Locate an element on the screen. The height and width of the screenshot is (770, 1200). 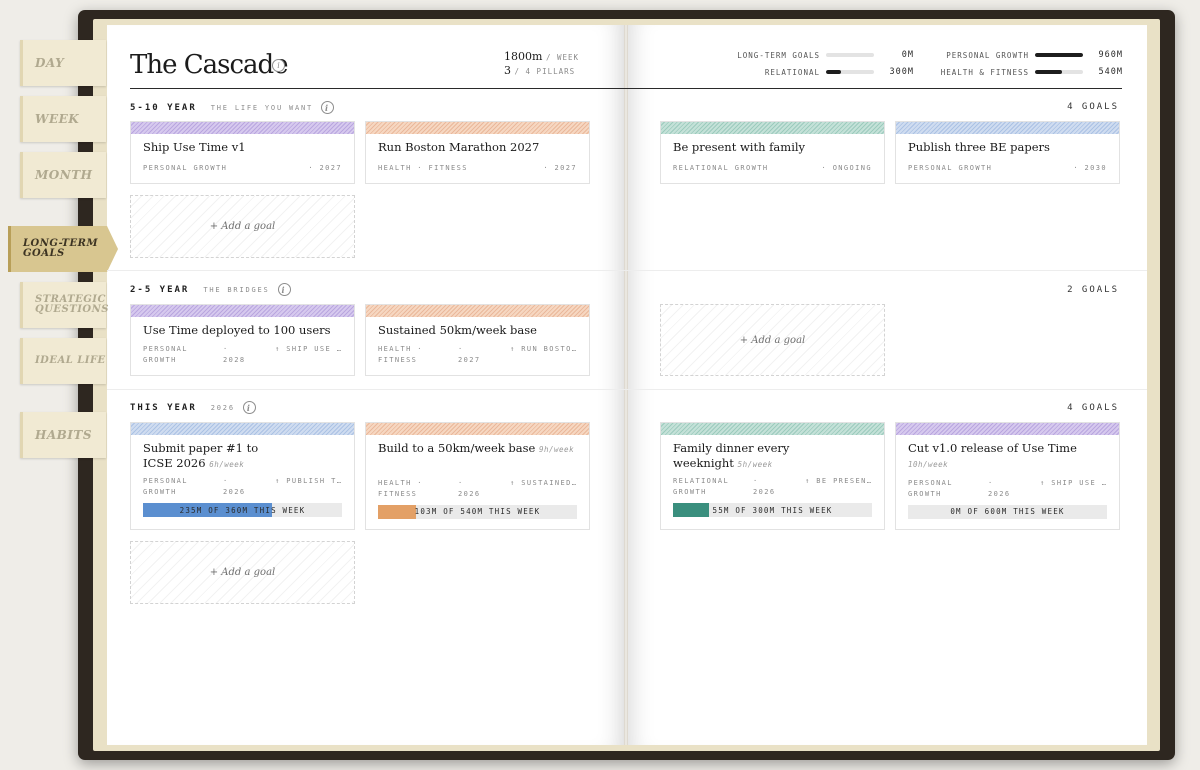
tab-month: Month is located at coordinates (63, 175).